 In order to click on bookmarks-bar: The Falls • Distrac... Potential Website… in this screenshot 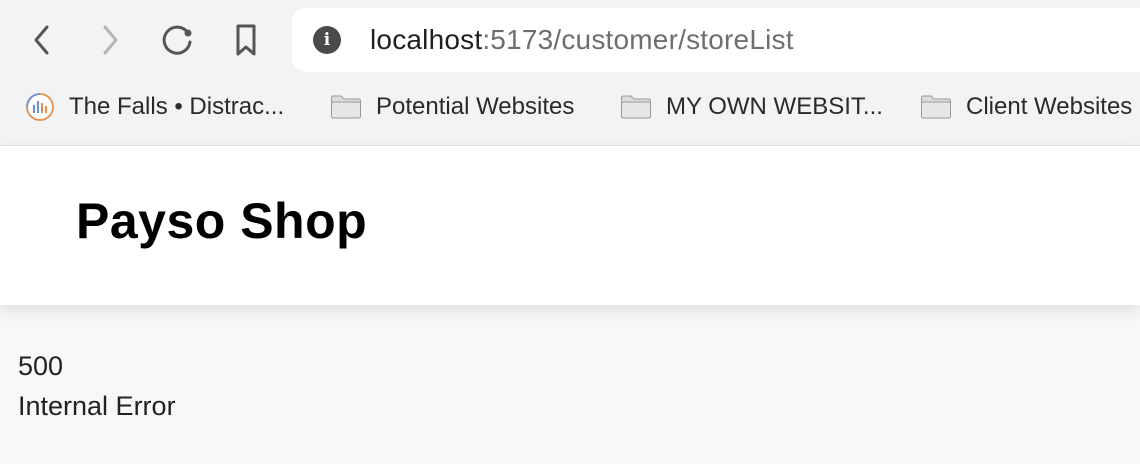, I will do `click(570, 107)`.